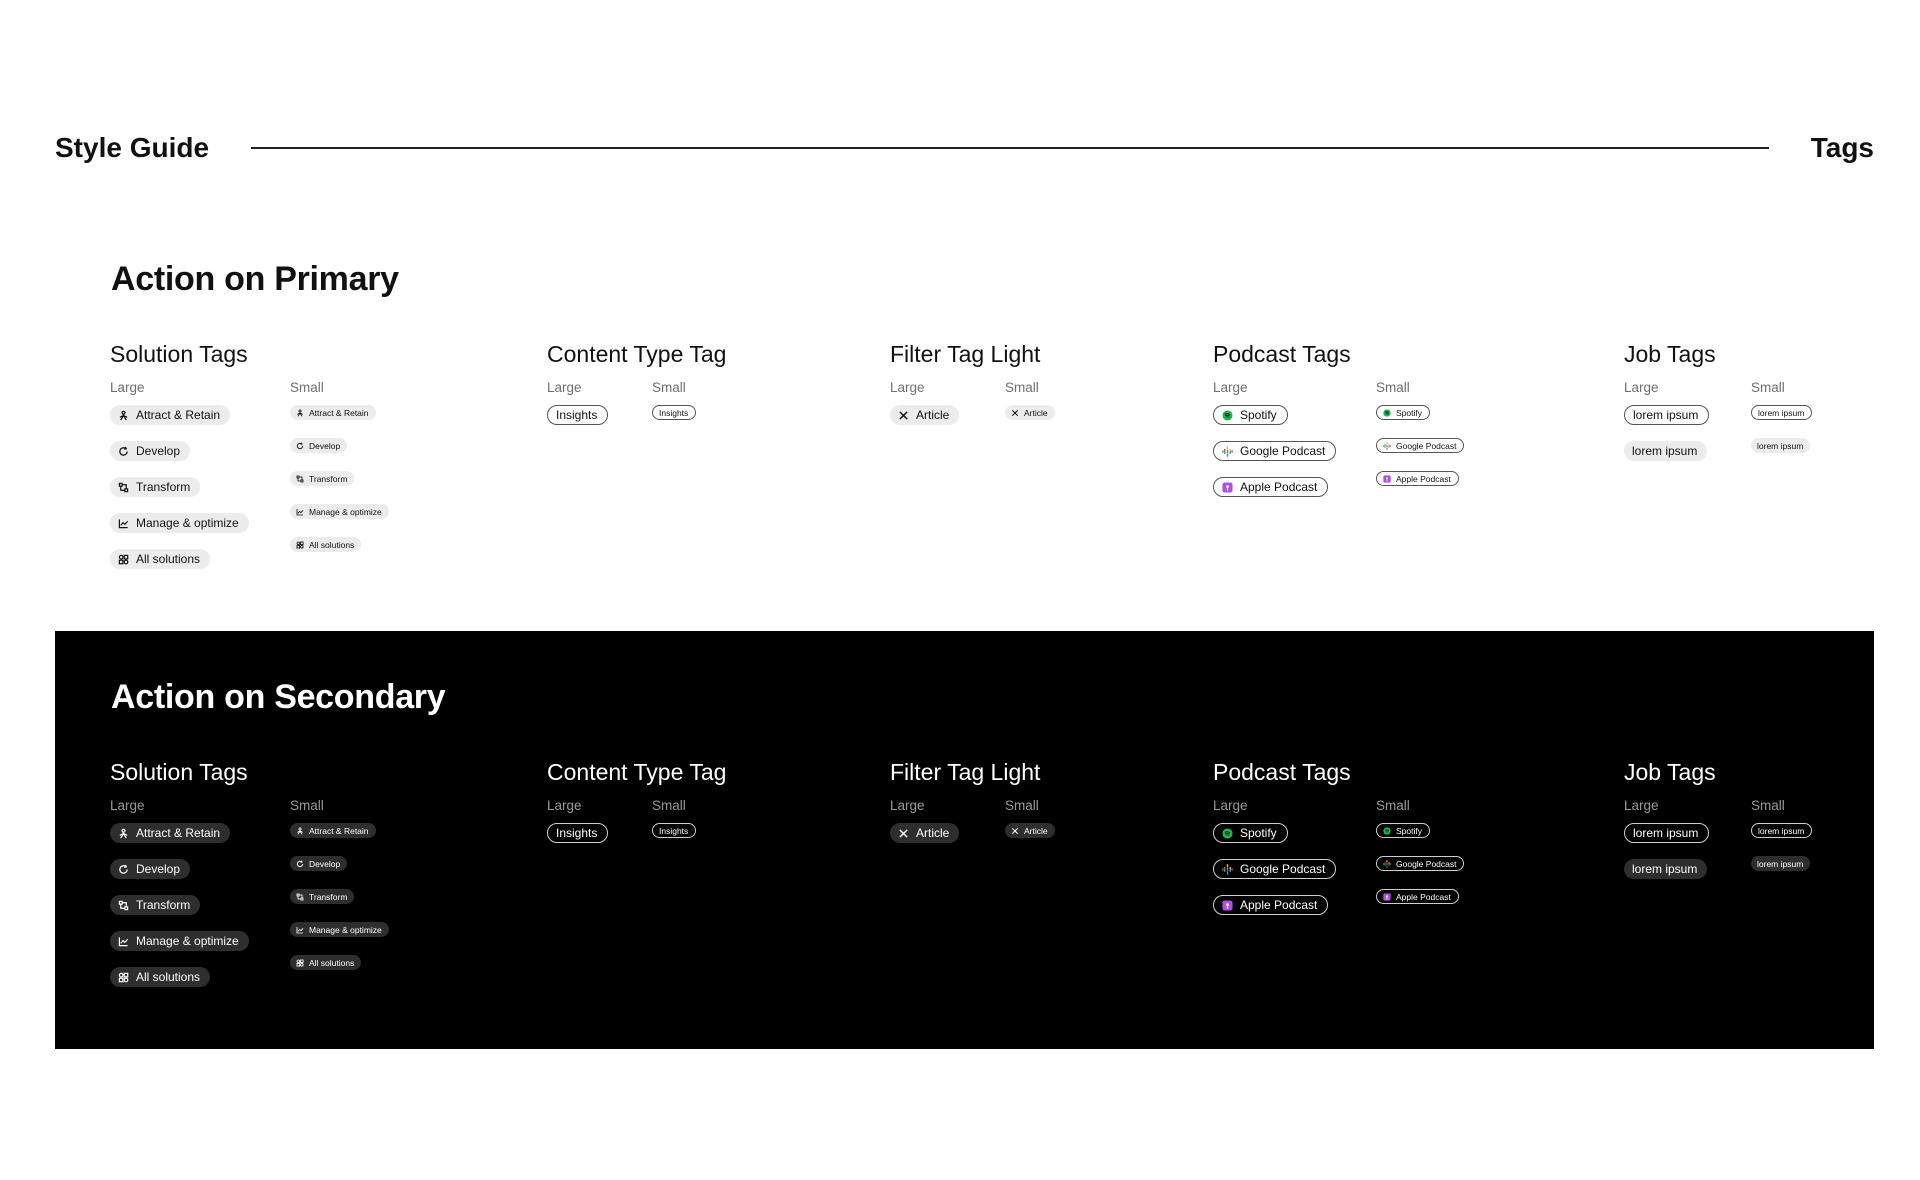 This screenshot has width=1920, height=1180. I want to click on secondary-job-tags-title: Job Tags, so click(1670, 772).